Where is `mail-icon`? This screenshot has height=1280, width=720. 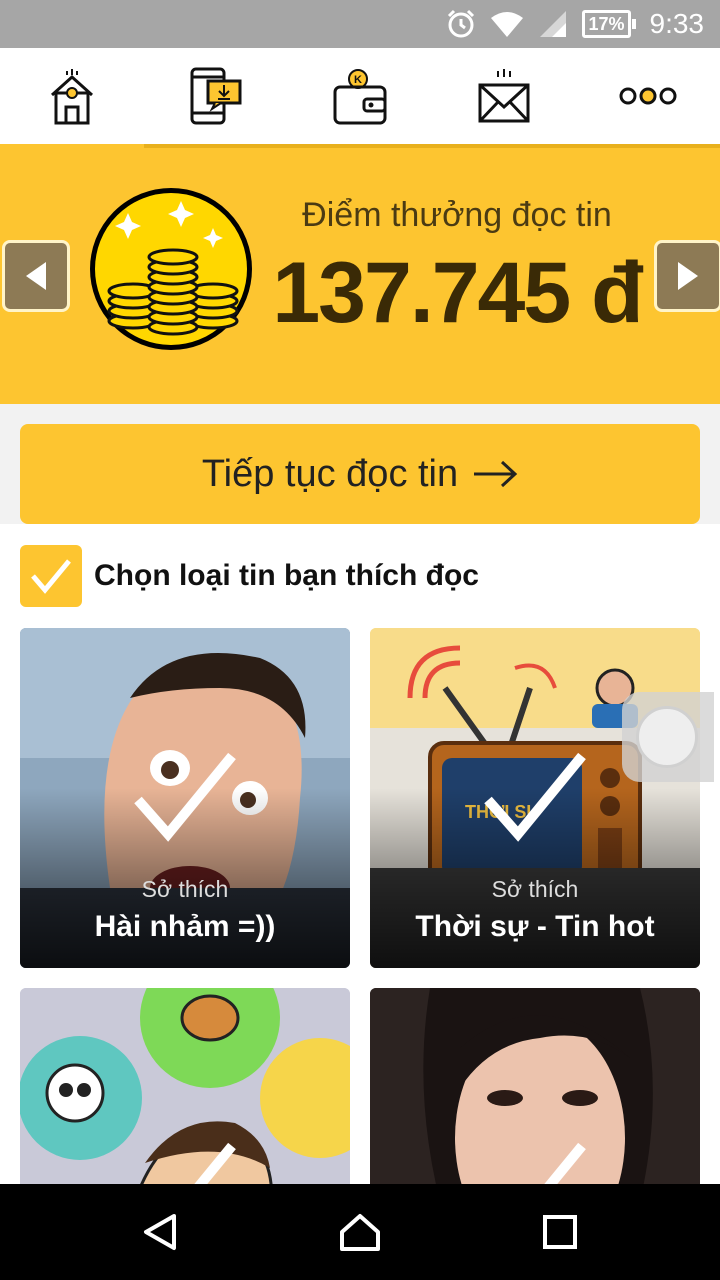
mail-icon is located at coordinates (504, 96).